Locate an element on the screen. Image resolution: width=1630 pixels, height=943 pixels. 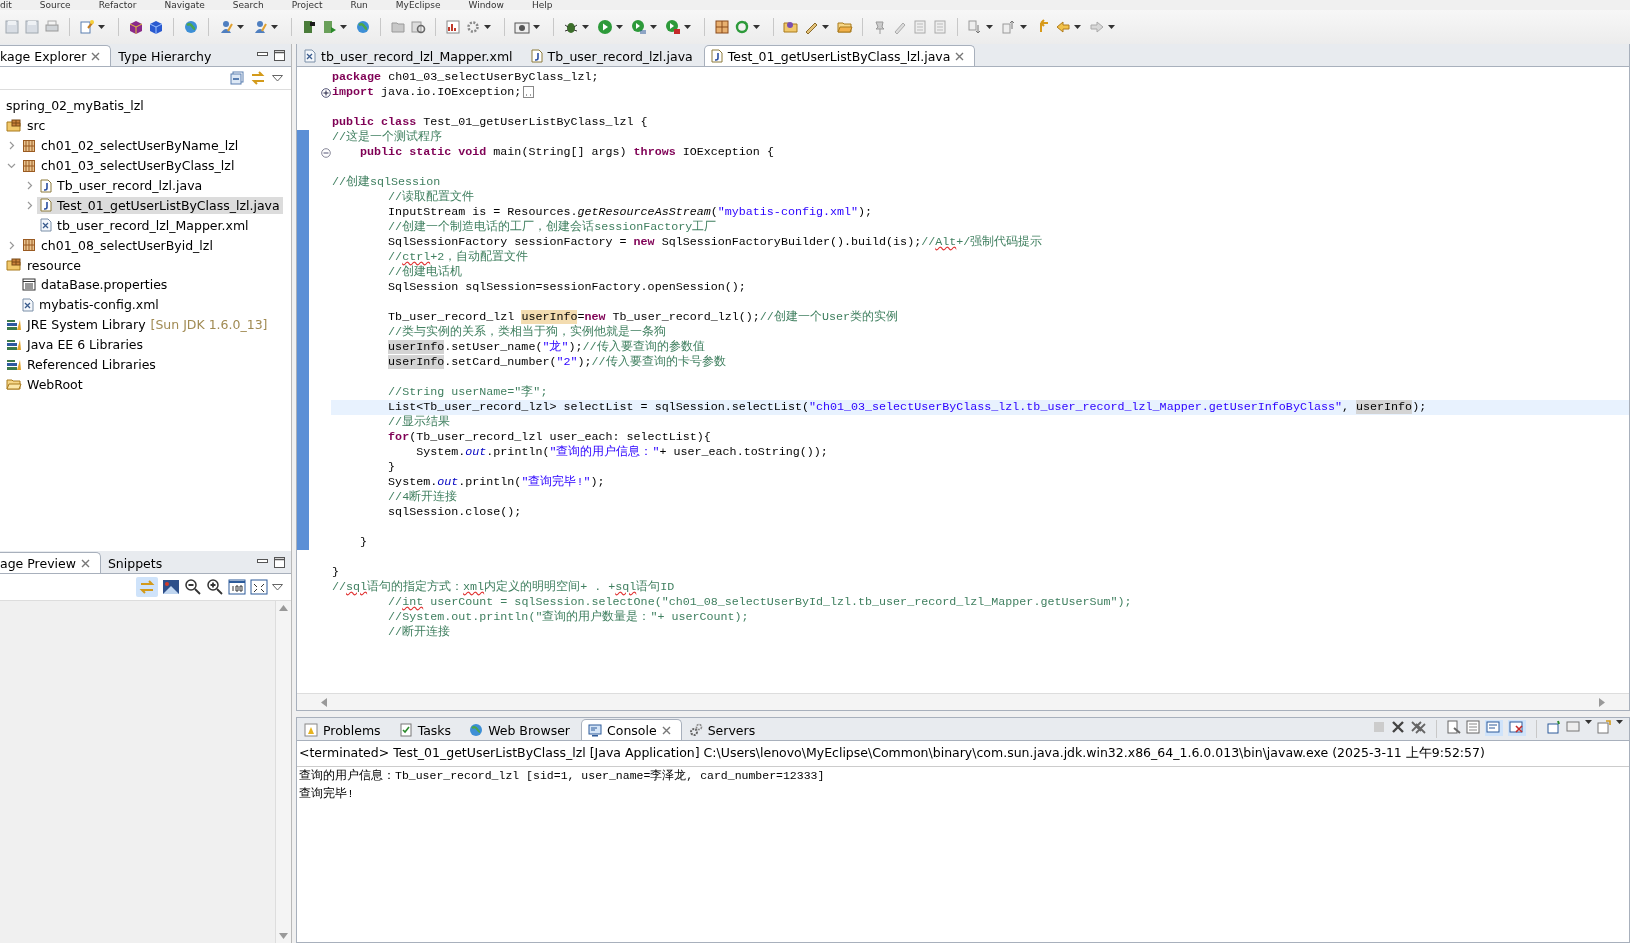
clear-console-icon is located at coordinates (1454, 727).